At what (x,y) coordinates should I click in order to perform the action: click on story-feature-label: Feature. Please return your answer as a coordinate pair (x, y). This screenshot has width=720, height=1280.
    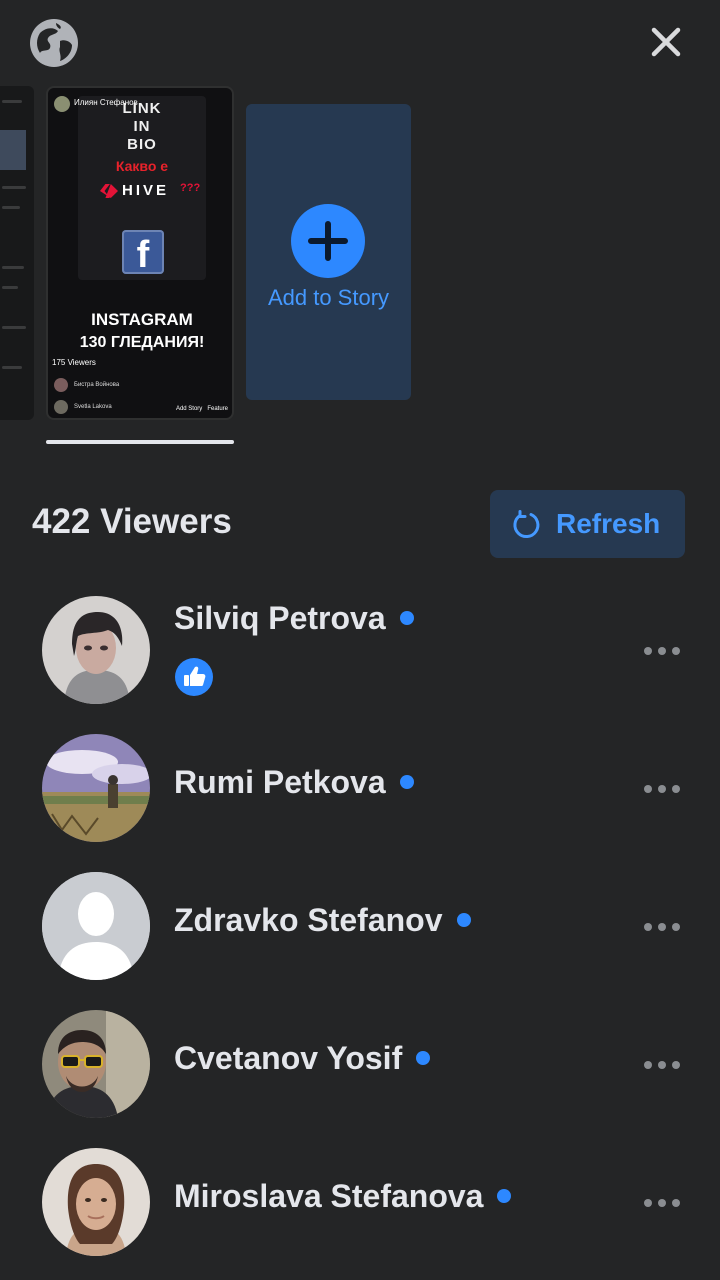
    Looking at the image, I should click on (217, 409).